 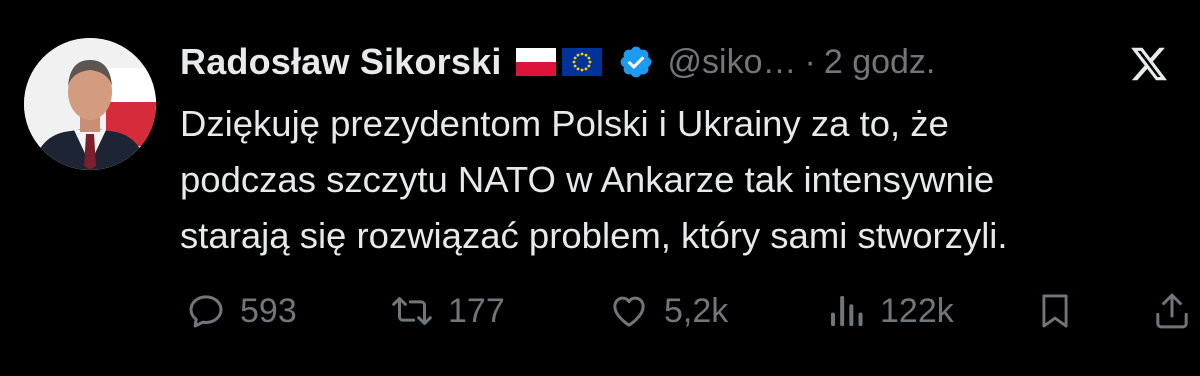 What do you see at coordinates (341, 62) in the screenshot?
I see `author-name: Radosław Sikorski` at bounding box center [341, 62].